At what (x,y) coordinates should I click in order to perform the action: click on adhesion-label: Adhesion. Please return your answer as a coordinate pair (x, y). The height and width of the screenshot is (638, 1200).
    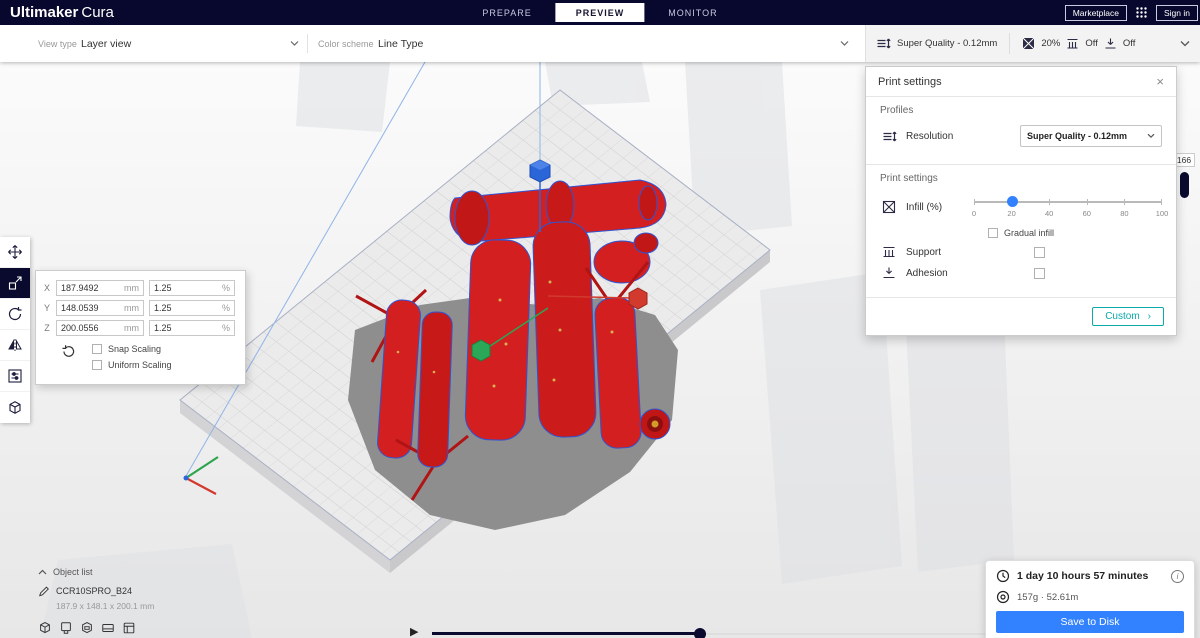
    Looking at the image, I should click on (927, 273).